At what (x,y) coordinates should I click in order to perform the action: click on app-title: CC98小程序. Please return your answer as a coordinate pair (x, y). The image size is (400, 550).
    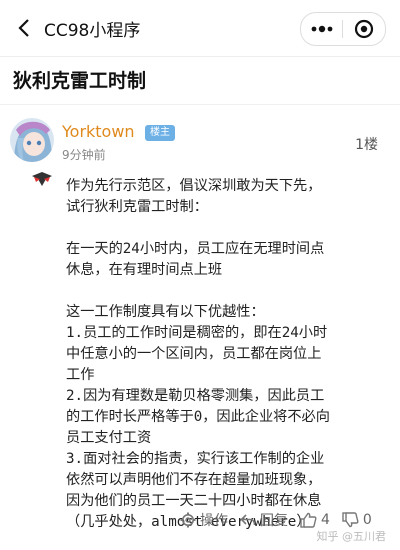
    Looking at the image, I should click on (92, 31).